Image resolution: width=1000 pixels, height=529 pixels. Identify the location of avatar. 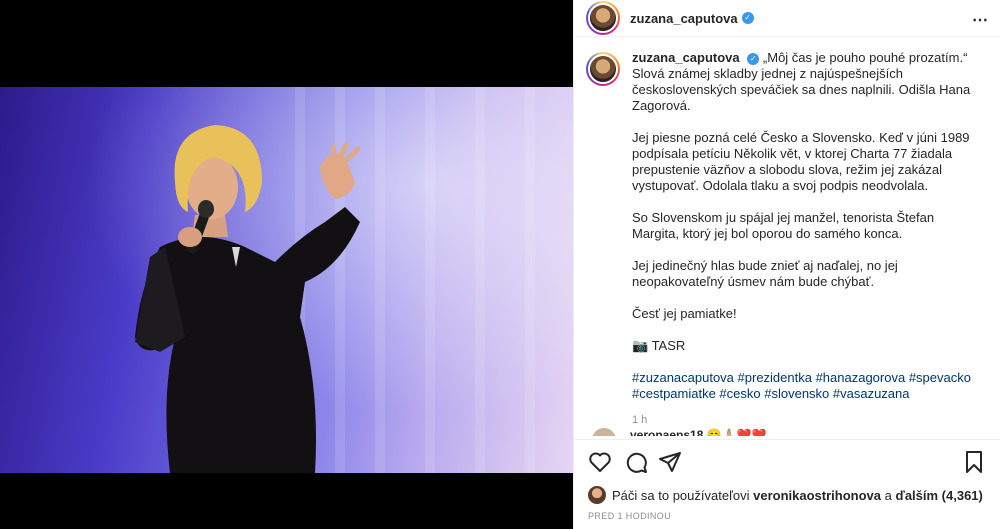
(603, 18).